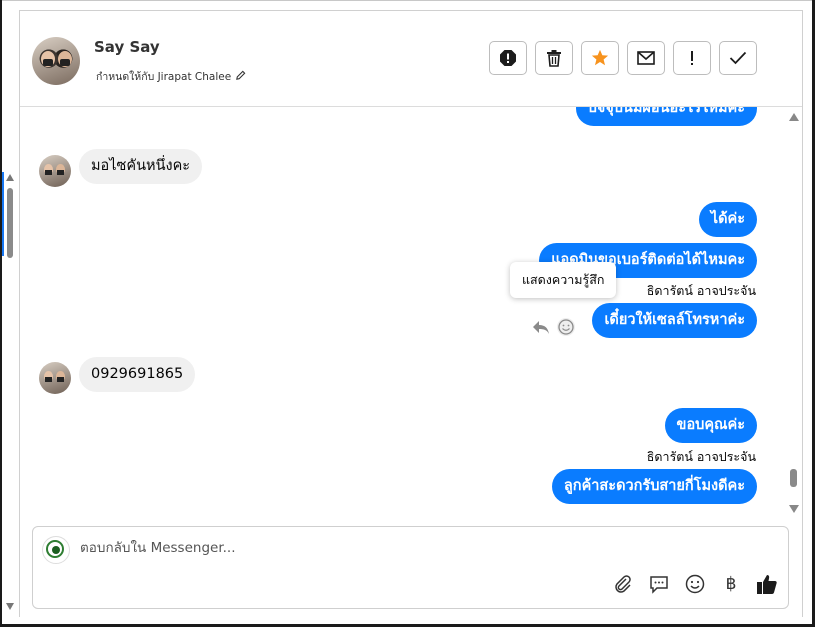 This screenshot has width=815, height=627. What do you see at coordinates (411, 59) in the screenshot?
I see `conversation-header: Say Say กำหนดให้กับ Jirapat Chalee` at bounding box center [411, 59].